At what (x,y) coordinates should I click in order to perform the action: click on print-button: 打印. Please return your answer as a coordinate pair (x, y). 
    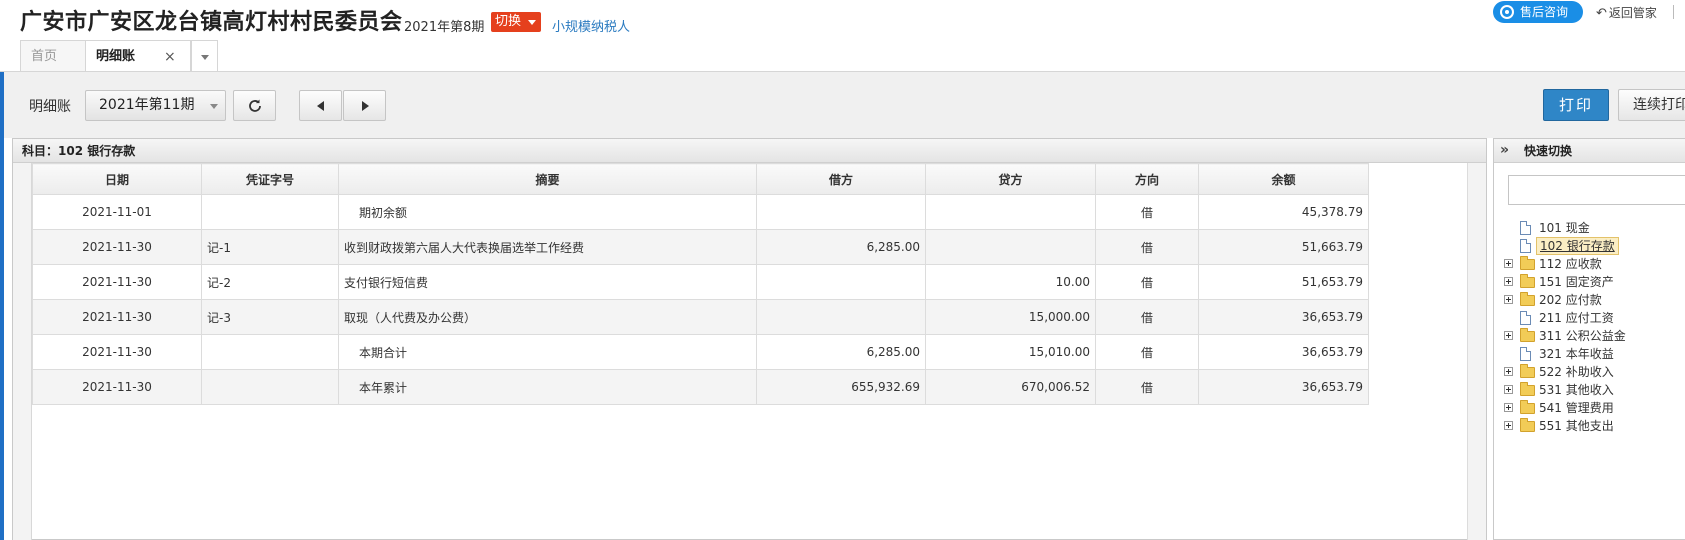
    Looking at the image, I should click on (1576, 105).